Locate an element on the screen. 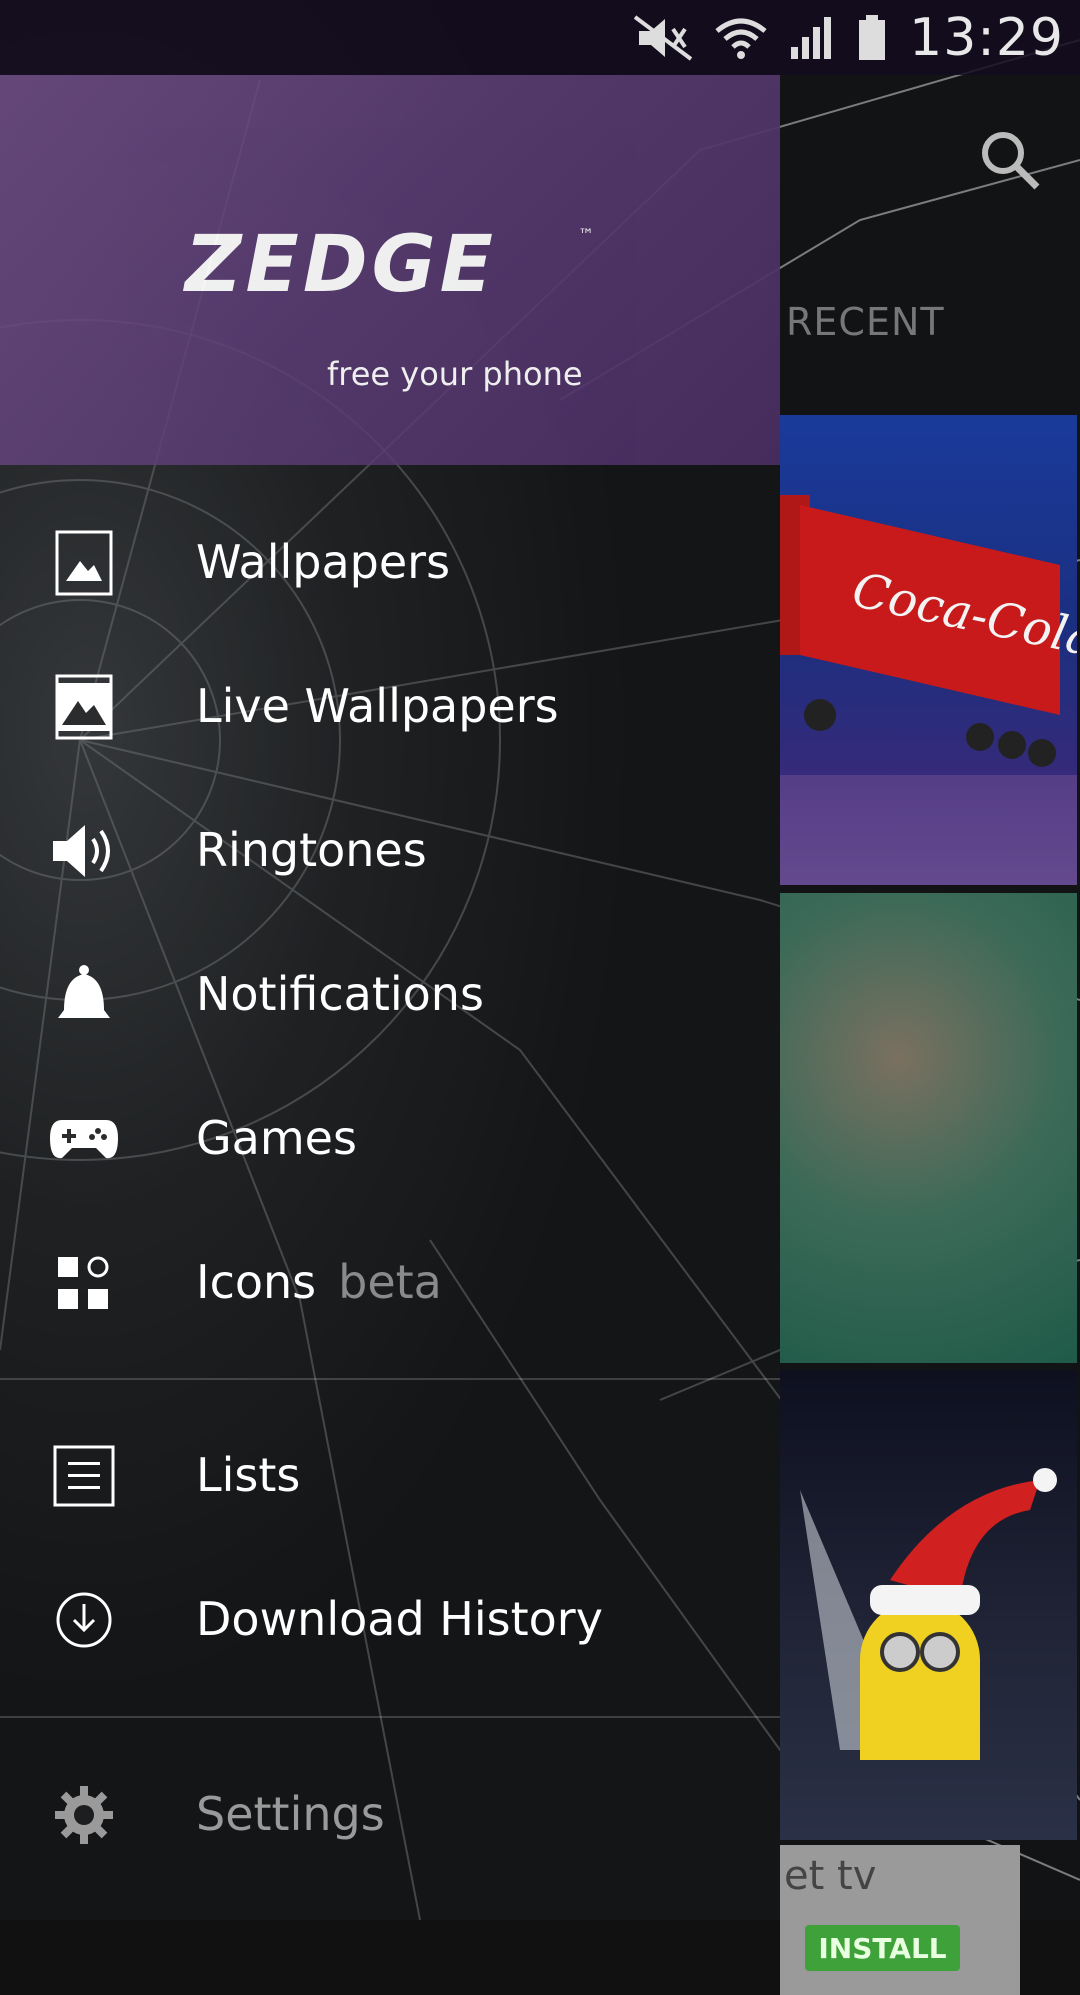 This screenshot has height=1995, width=1080. bell-icon is located at coordinates (84, 995).